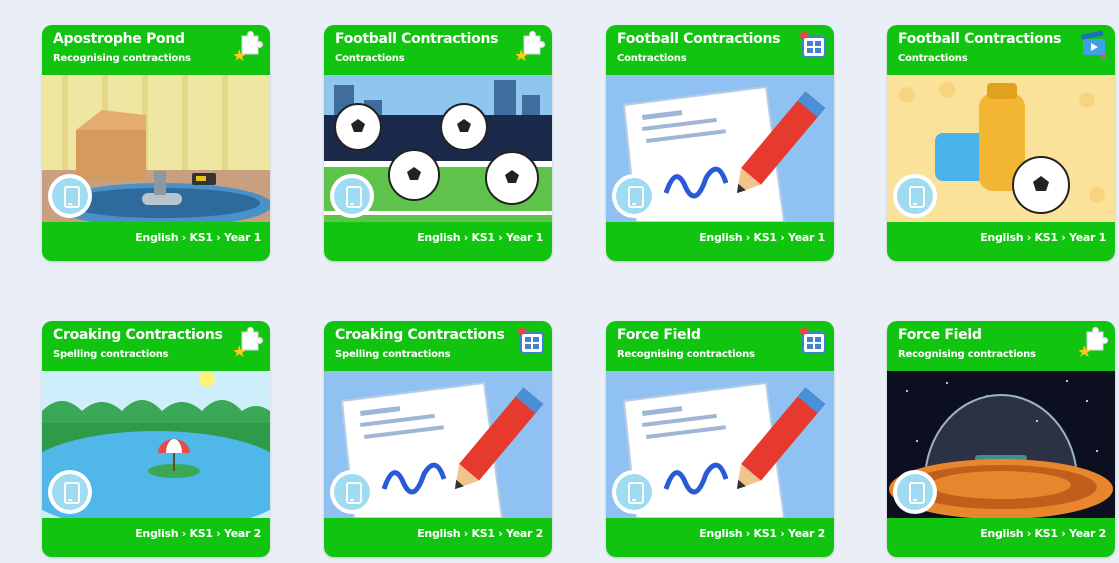  What do you see at coordinates (156, 50) in the screenshot?
I see `card-header: Apostrophe Pond Recognising contractions` at bounding box center [156, 50].